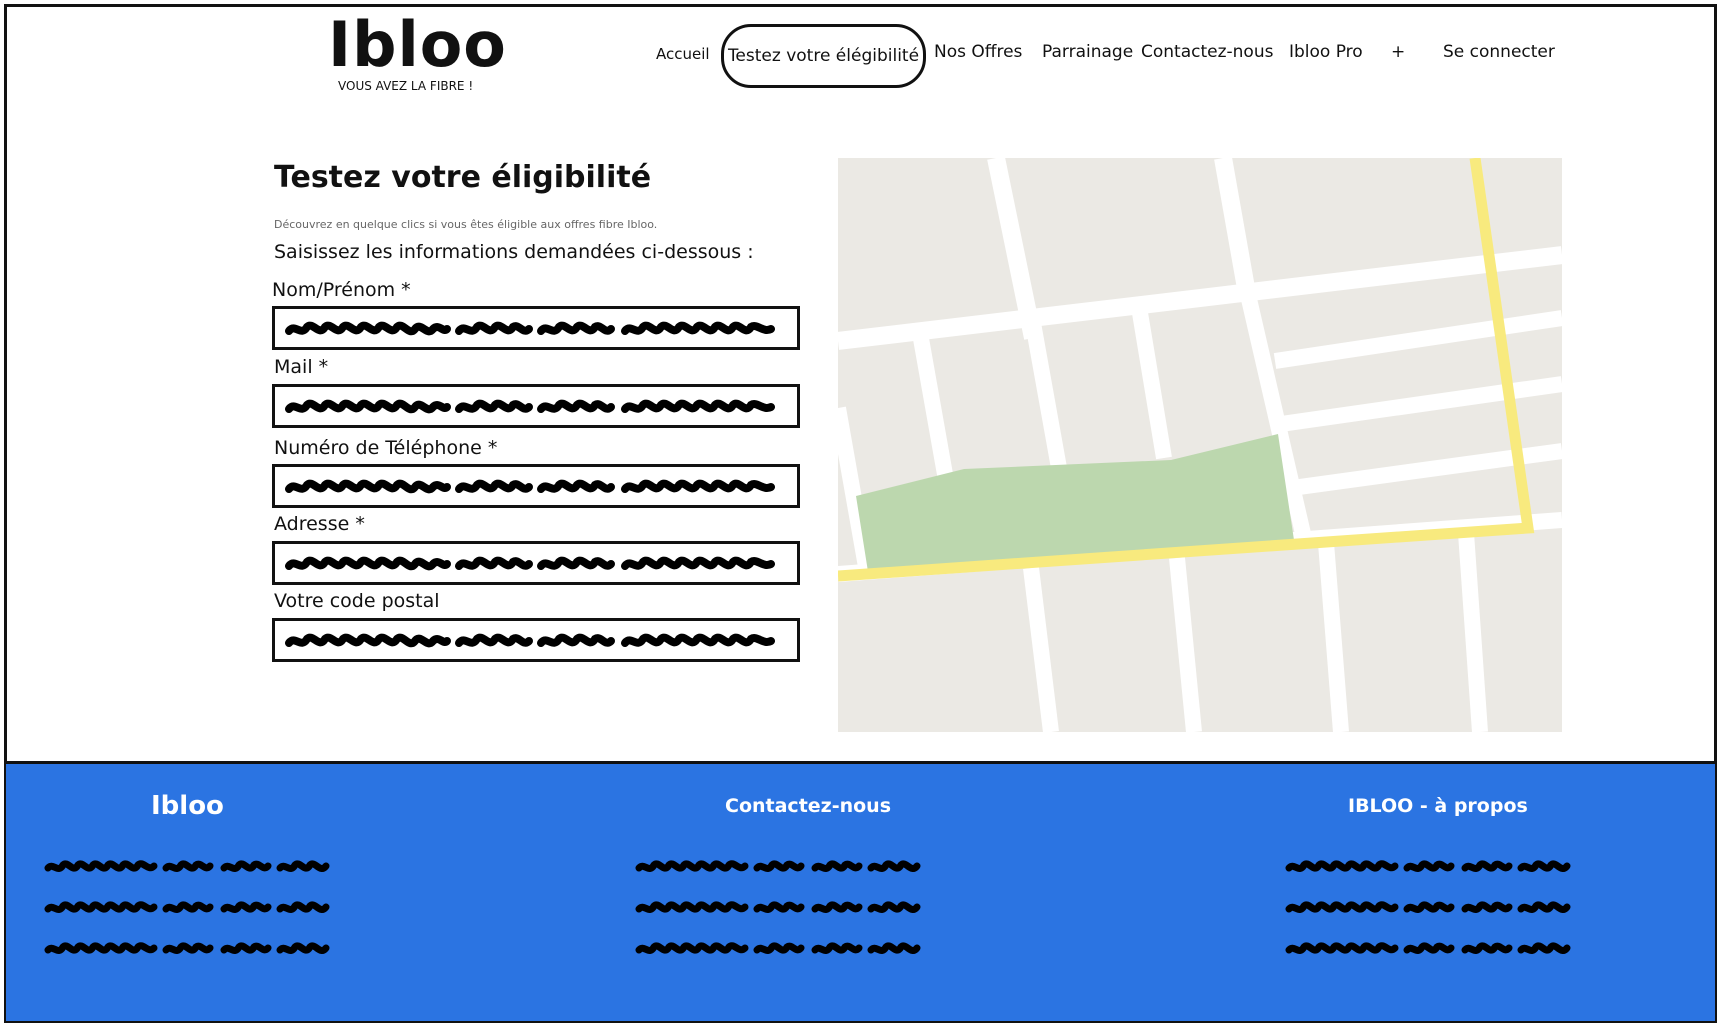 The width and height of the screenshot is (1722, 1028). Describe the element at coordinates (978, 52) in the screenshot. I see `nav-nos-offres: Nos Offres` at that location.